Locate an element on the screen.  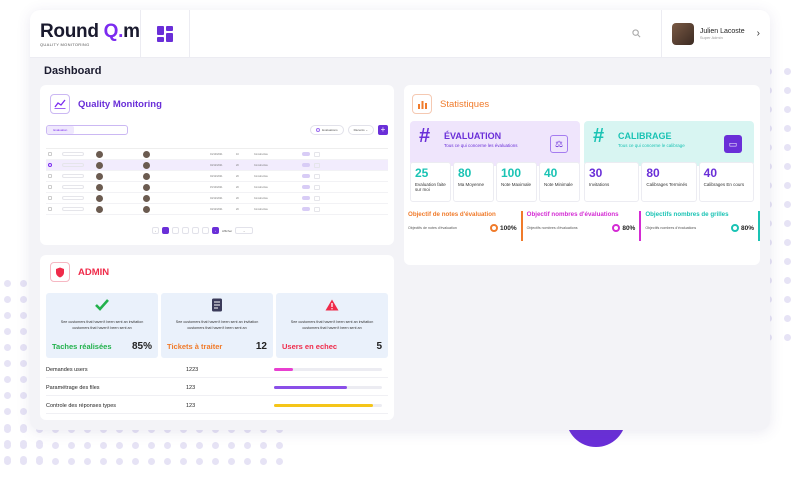
admin-row-label: Controle des réponses types is located at coordinates (81, 405).